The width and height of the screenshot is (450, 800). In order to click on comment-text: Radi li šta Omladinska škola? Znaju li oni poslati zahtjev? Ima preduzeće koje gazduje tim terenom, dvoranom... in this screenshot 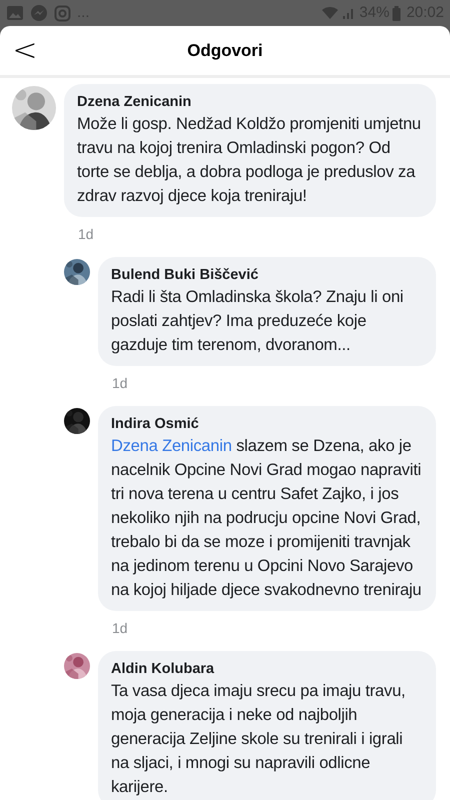, I will do `click(257, 321)`.